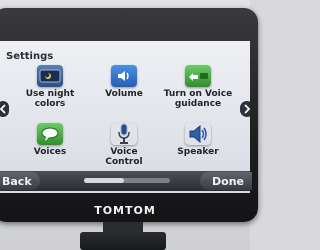 Image resolution: width=320 pixels, height=250 pixels. I want to click on next-page-button, so click(245, 109).